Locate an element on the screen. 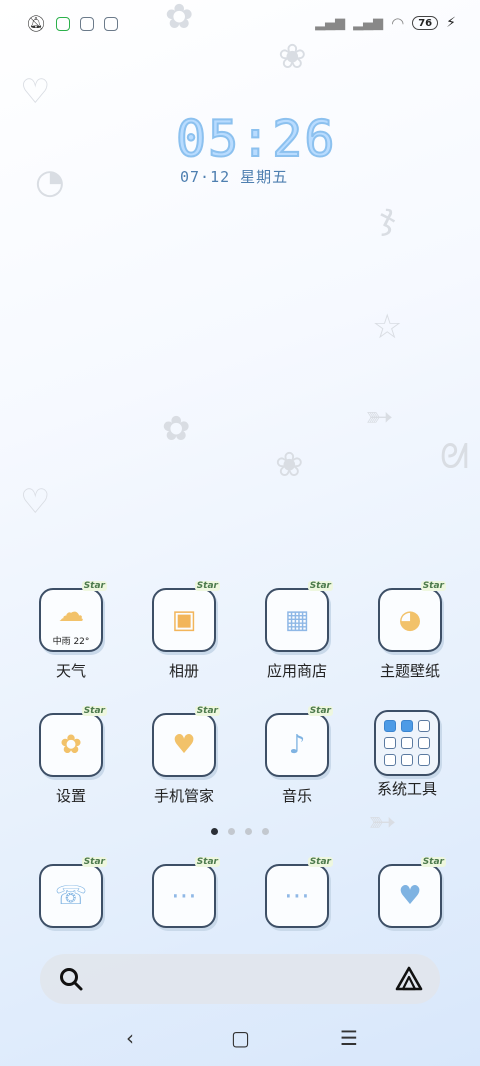 Image resolution: width=480 pixels, height=1066 pixels. app-weather: Star ☁︎ 中雨 22° 天气 is located at coordinates (71, 631).